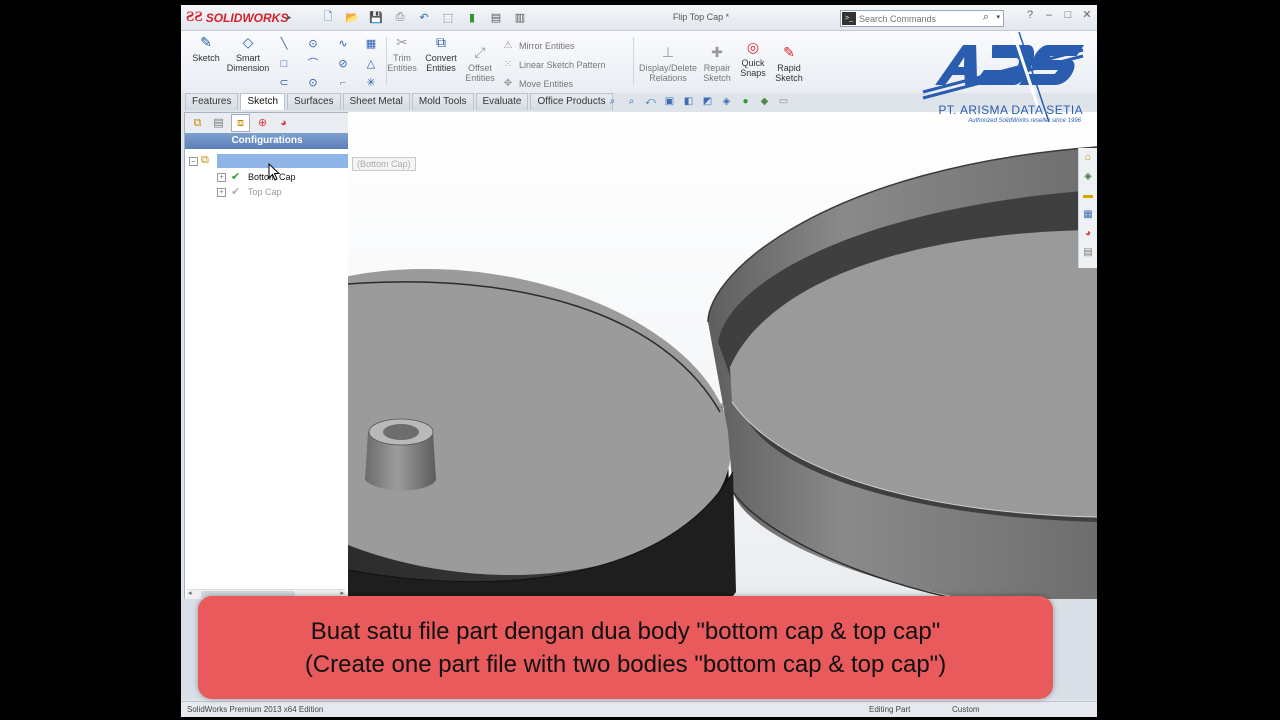  Describe the element at coordinates (284, 83) in the screenshot. I see `slot-icon: ⊂` at that location.